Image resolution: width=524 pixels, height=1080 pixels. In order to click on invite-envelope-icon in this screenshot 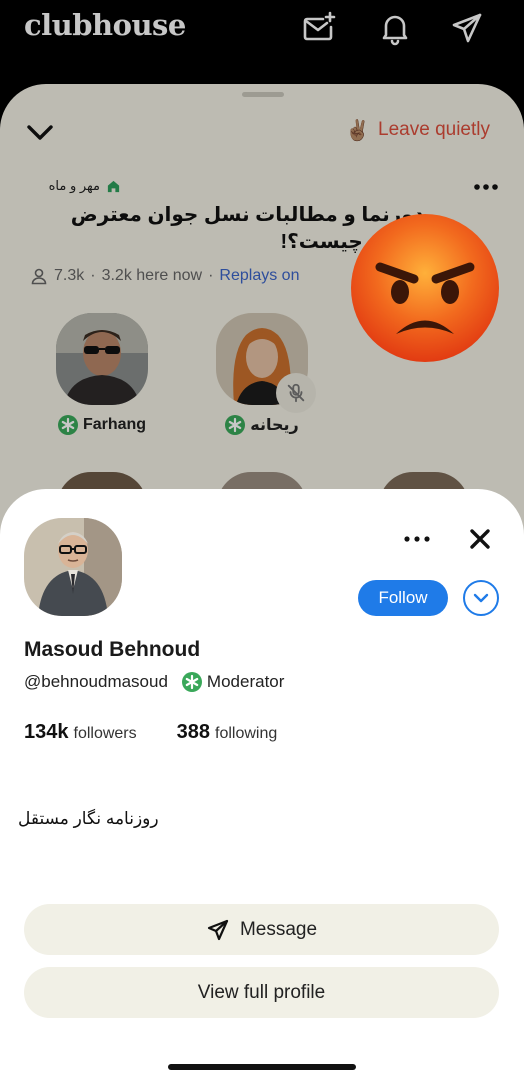, I will do `click(319, 28)`.